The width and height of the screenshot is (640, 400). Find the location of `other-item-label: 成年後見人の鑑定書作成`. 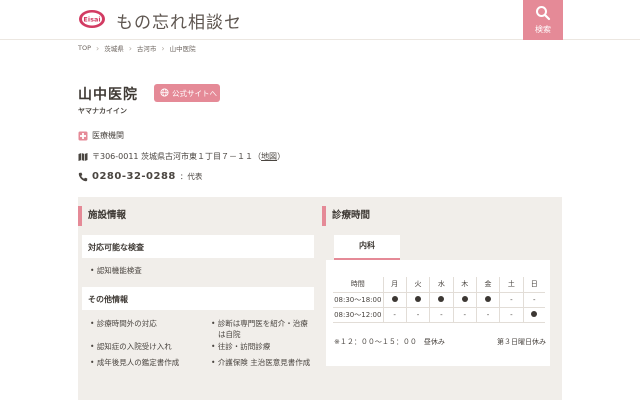

other-item-label: 成年後見人の鑑定書作成 is located at coordinates (138, 362).